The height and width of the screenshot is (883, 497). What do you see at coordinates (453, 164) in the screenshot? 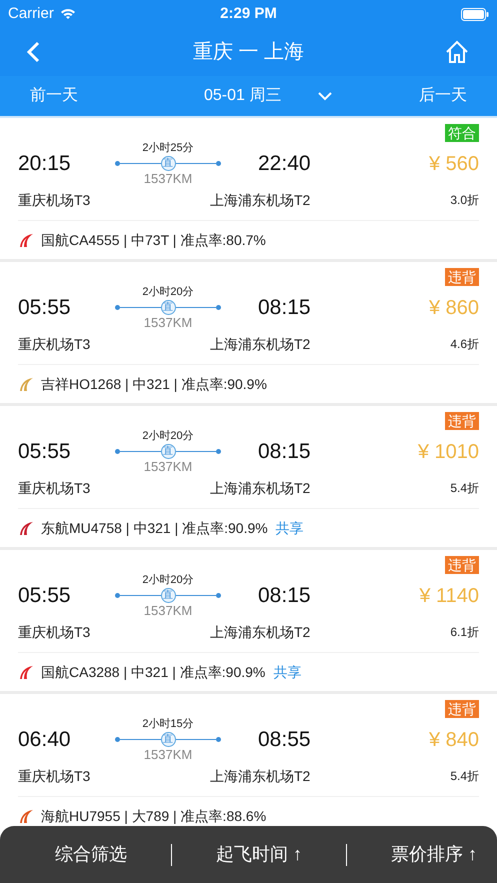
I see `ticket-price: ¥ 560` at bounding box center [453, 164].